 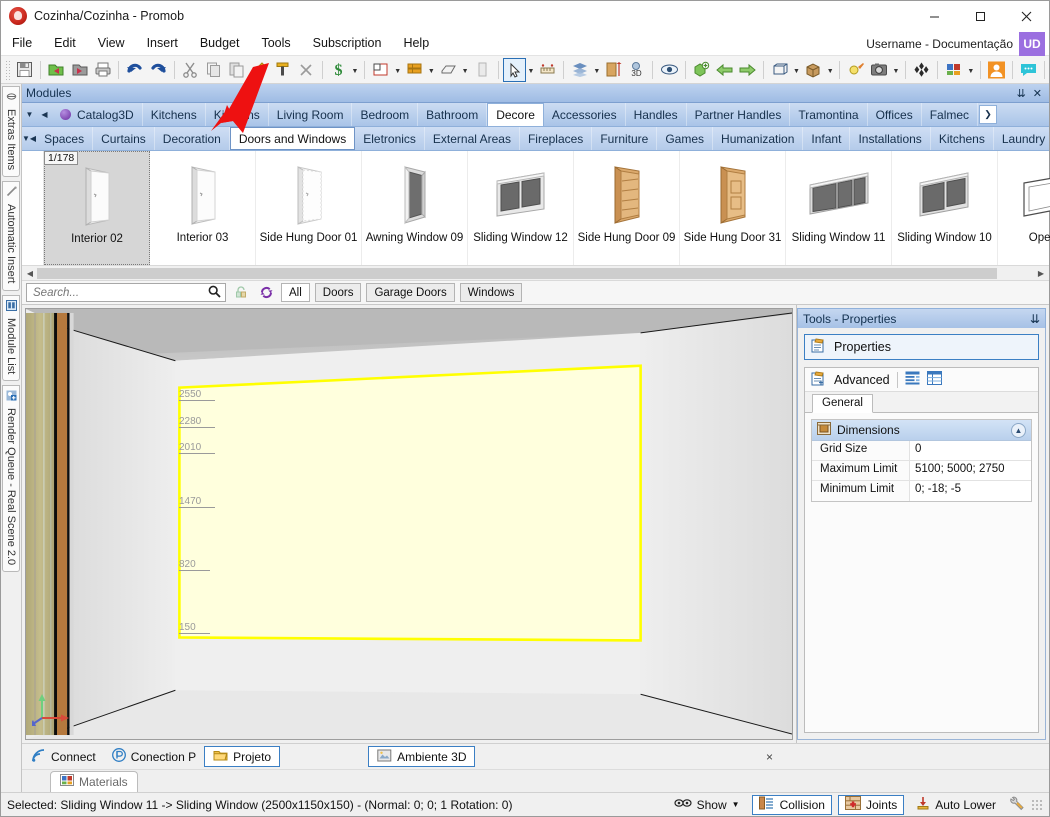 What do you see at coordinates (203, 208) in the screenshot?
I see `catalog-item-interior-03: Interior 03` at bounding box center [203, 208].